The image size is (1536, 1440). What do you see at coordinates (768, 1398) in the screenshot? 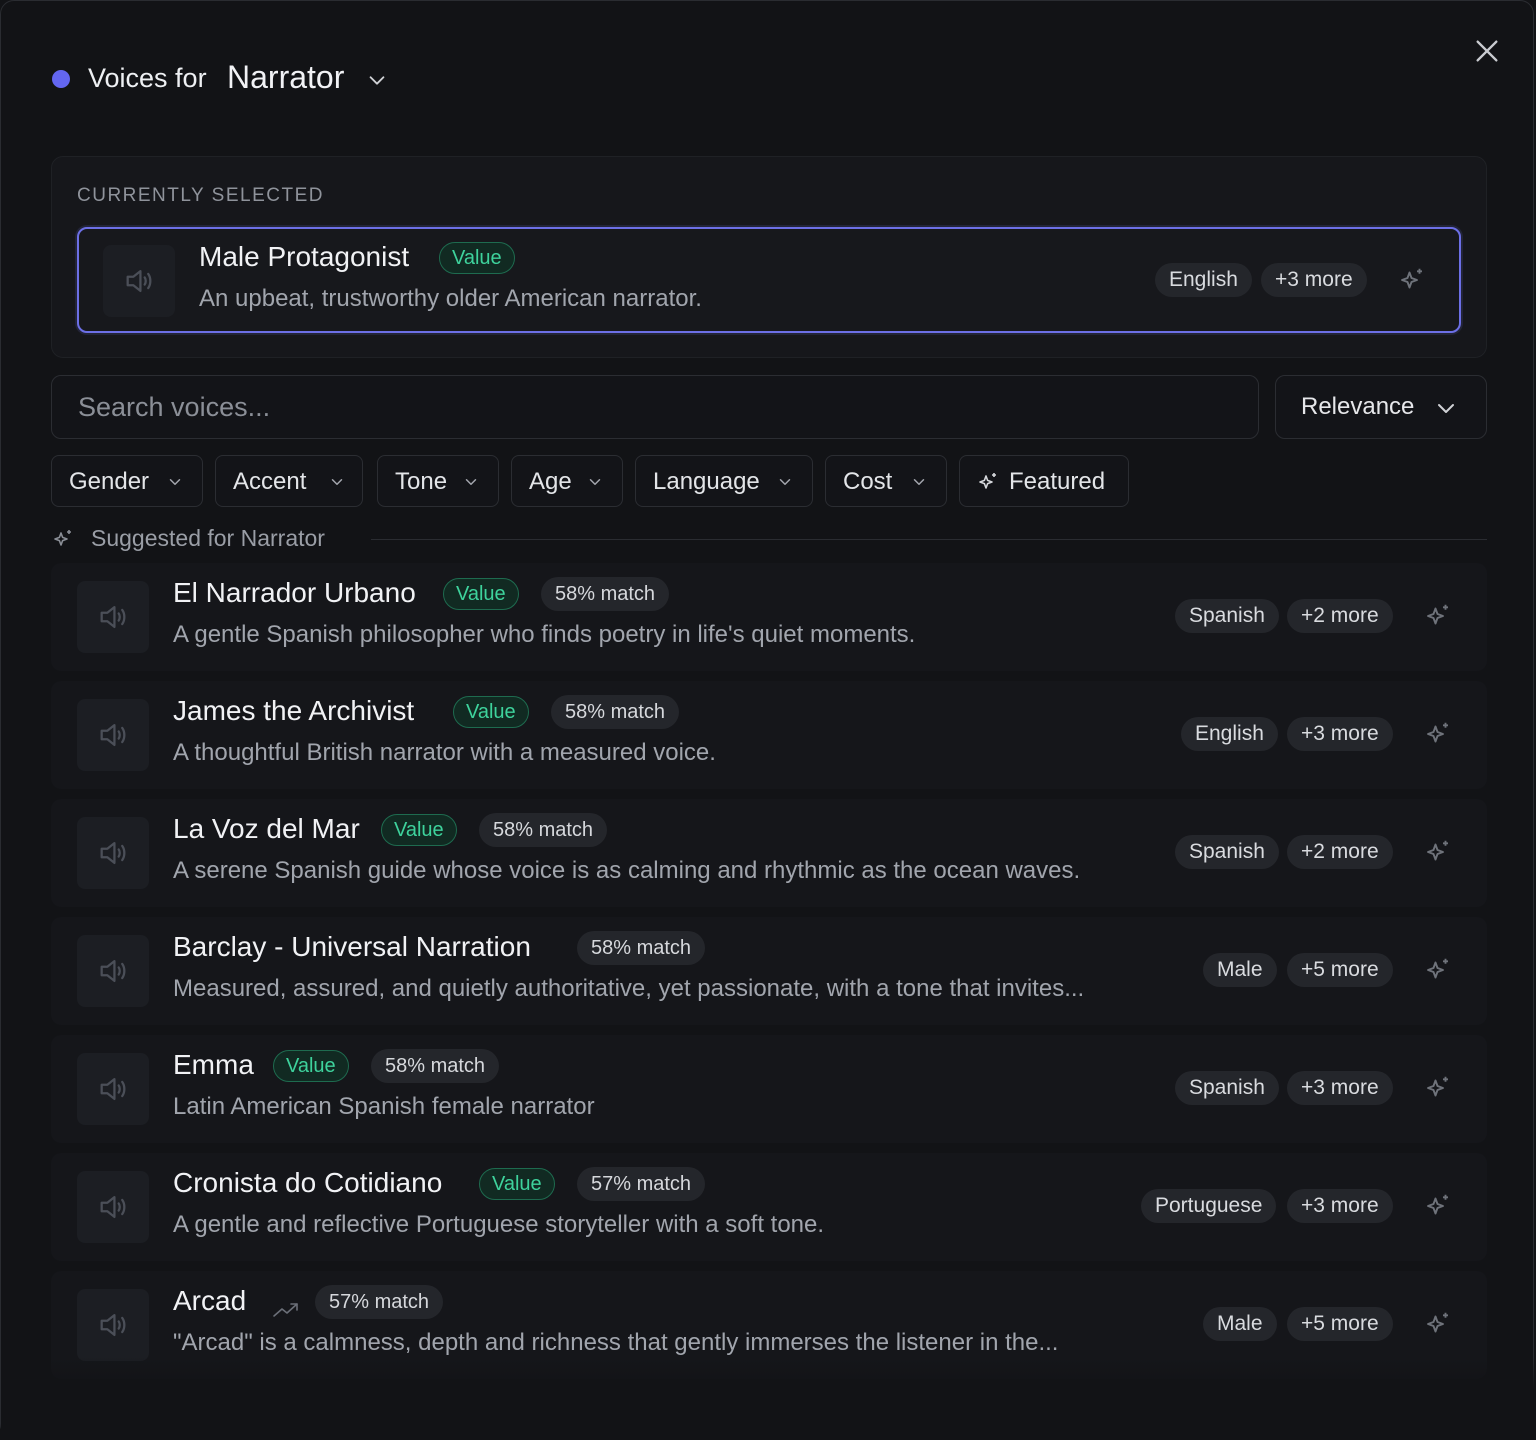
I see `scroll-fade` at bounding box center [768, 1398].